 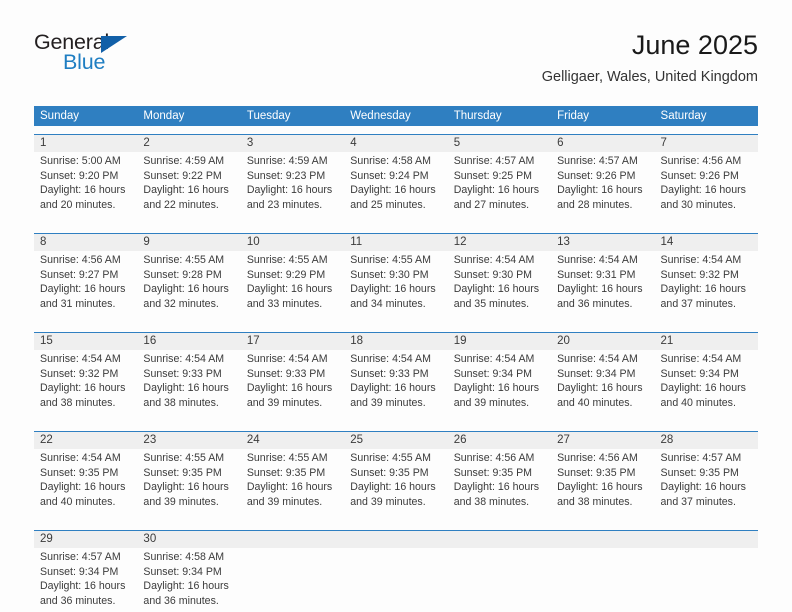 What do you see at coordinates (694, 45) in the screenshot?
I see `page-title: June 2025` at bounding box center [694, 45].